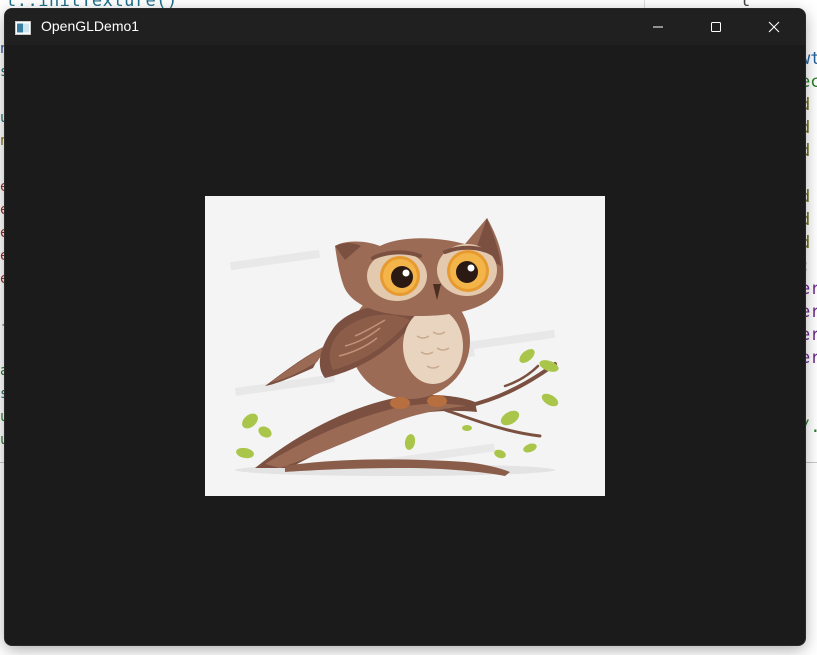  I want to click on maximize-icon, so click(716, 27).